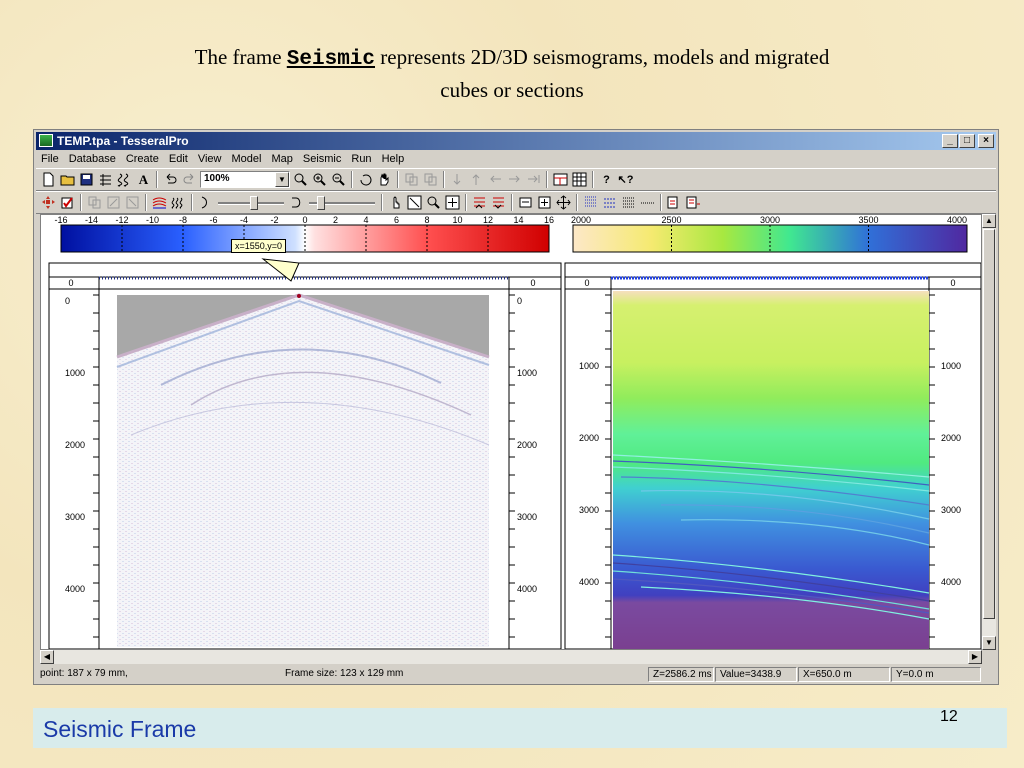 This screenshot has height=768, width=1024. What do you see at coordinates (84, 673) in the screenshot?
I see `status-point: point: 187 x 79 mm,` at bounding box center [84, 673].